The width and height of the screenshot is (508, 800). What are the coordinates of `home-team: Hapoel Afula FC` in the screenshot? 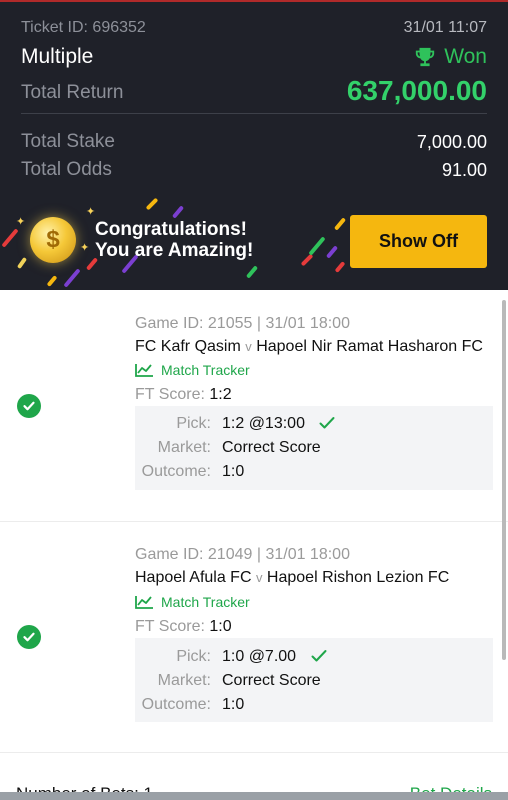 It's located at (193, 577).